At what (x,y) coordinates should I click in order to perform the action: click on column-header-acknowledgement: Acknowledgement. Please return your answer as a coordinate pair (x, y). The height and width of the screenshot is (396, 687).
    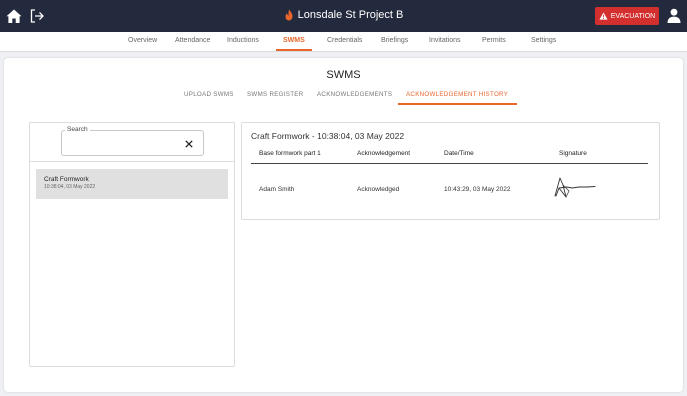
    Looking at the image, I should click on (384, 153).